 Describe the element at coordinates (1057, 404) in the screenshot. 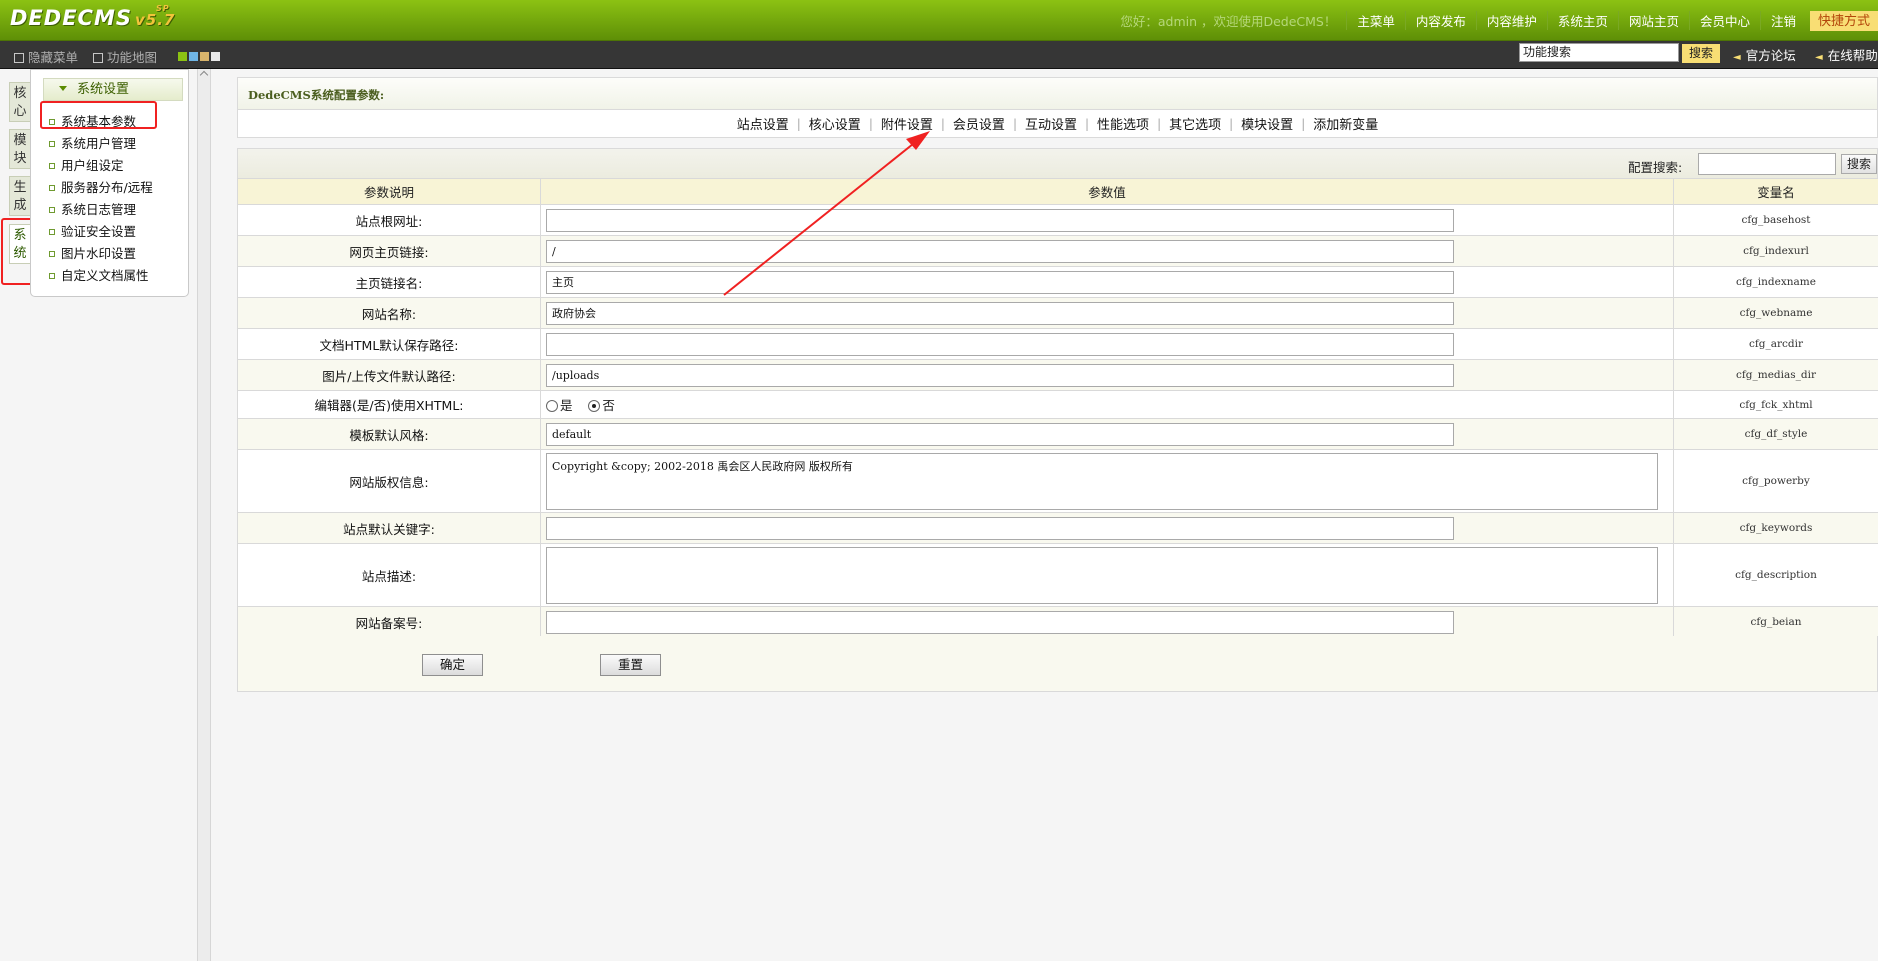

I see `table-row: 编辑器(是/否)使用XHTML: 是 否 cfg_fck_xhtml` at that location.